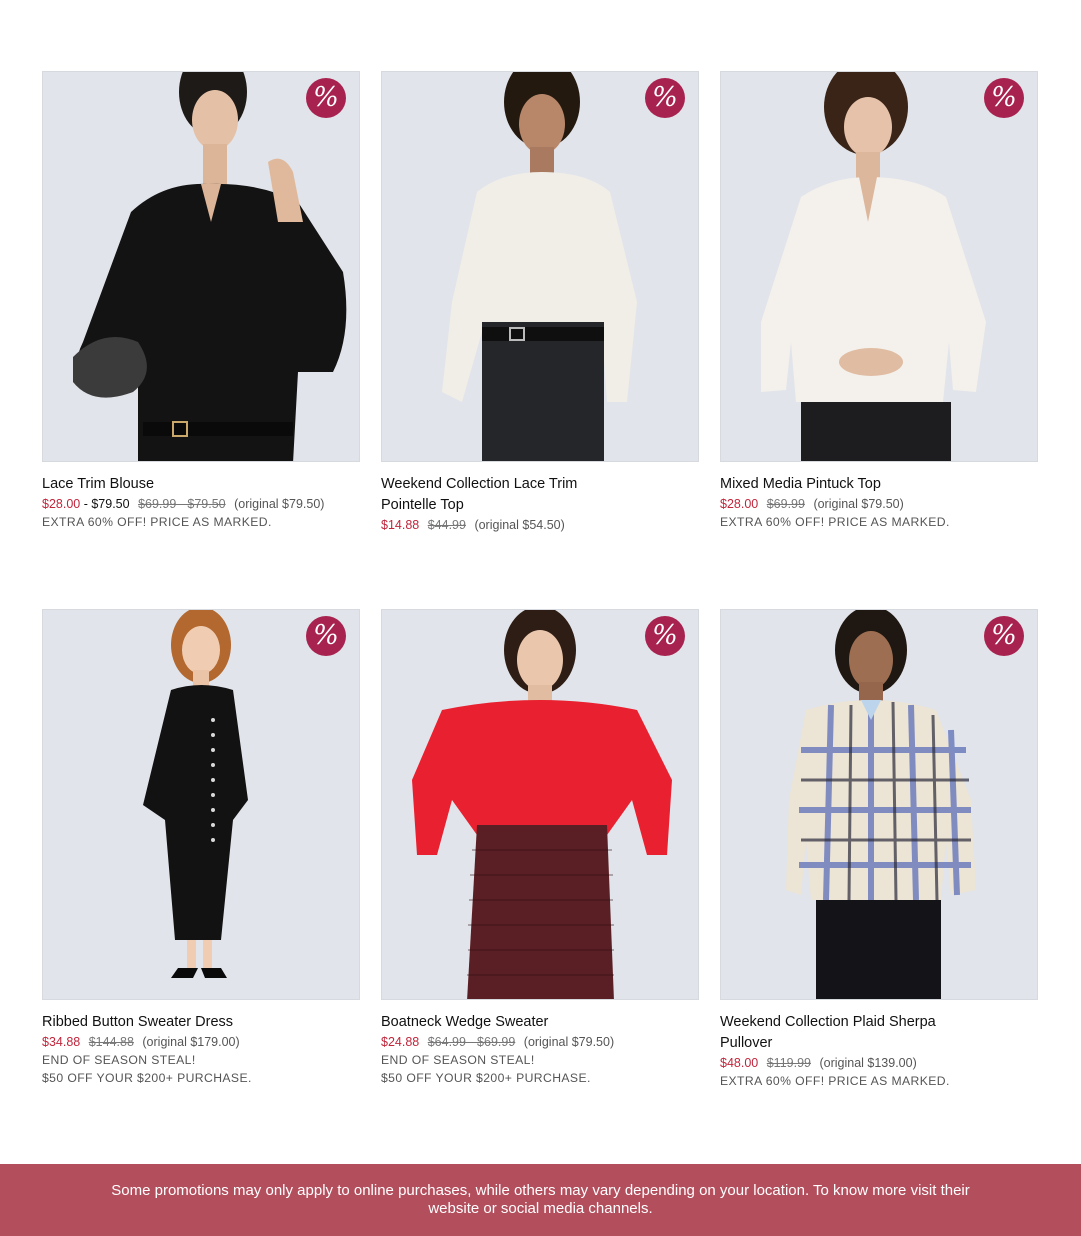 The width and height of the screenshot is (1081, 1236). Describe the element at coordinates (86, 504) in the screenshot. I see `price-range-dash: -` at that location.